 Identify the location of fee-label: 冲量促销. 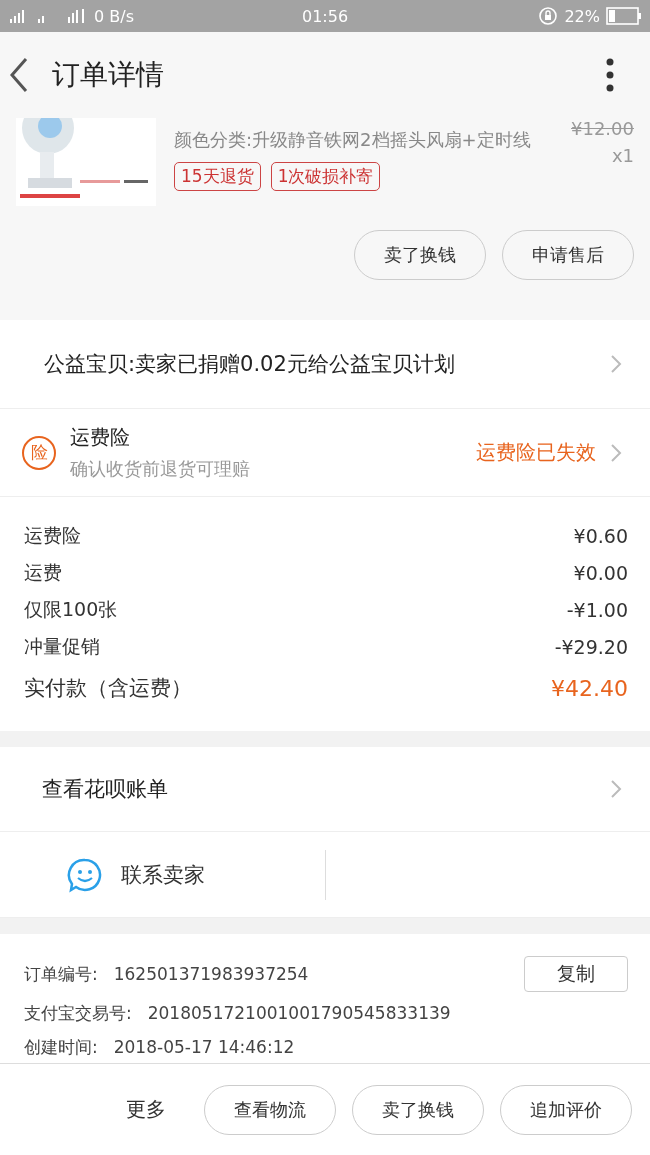
(62, 646).